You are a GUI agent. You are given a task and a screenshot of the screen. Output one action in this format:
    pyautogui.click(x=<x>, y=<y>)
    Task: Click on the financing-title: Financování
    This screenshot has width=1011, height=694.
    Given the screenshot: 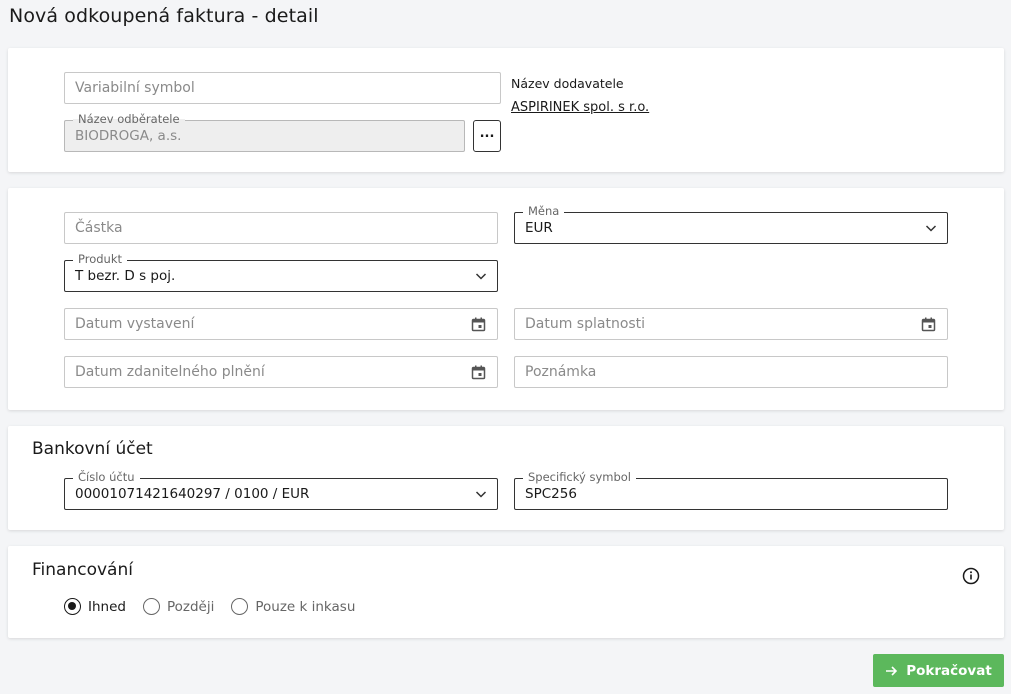 What is the action you would take?
    pyautogui.click(x=82, y=570)
    